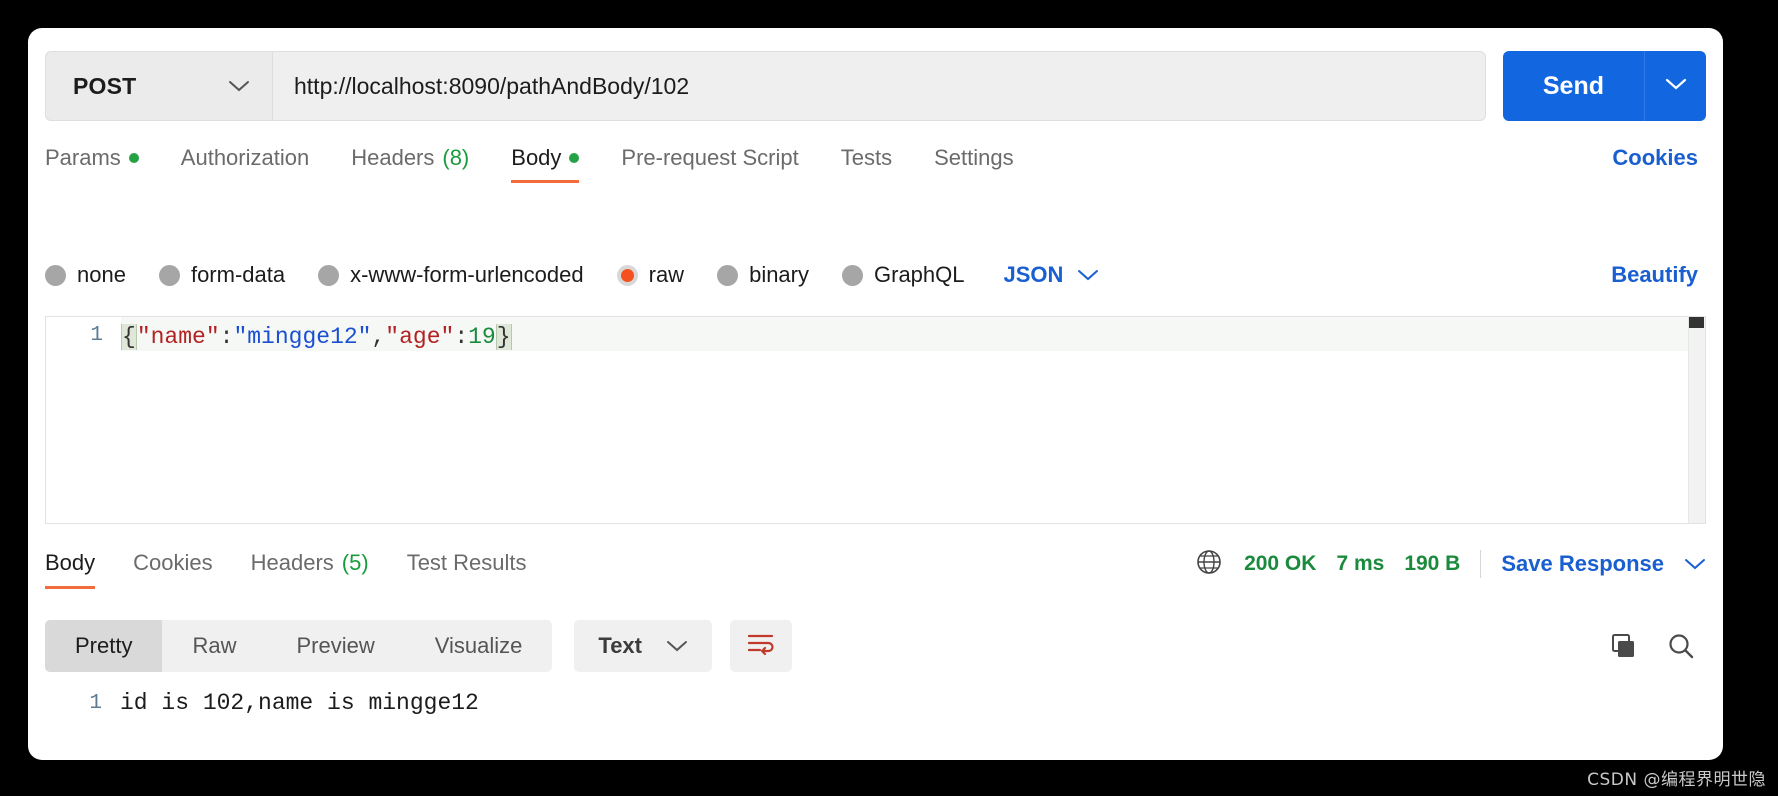 The height and width of the screenshot is (796, 1778). I want to click on raw-format-label: JSON, so click(1033, 274).